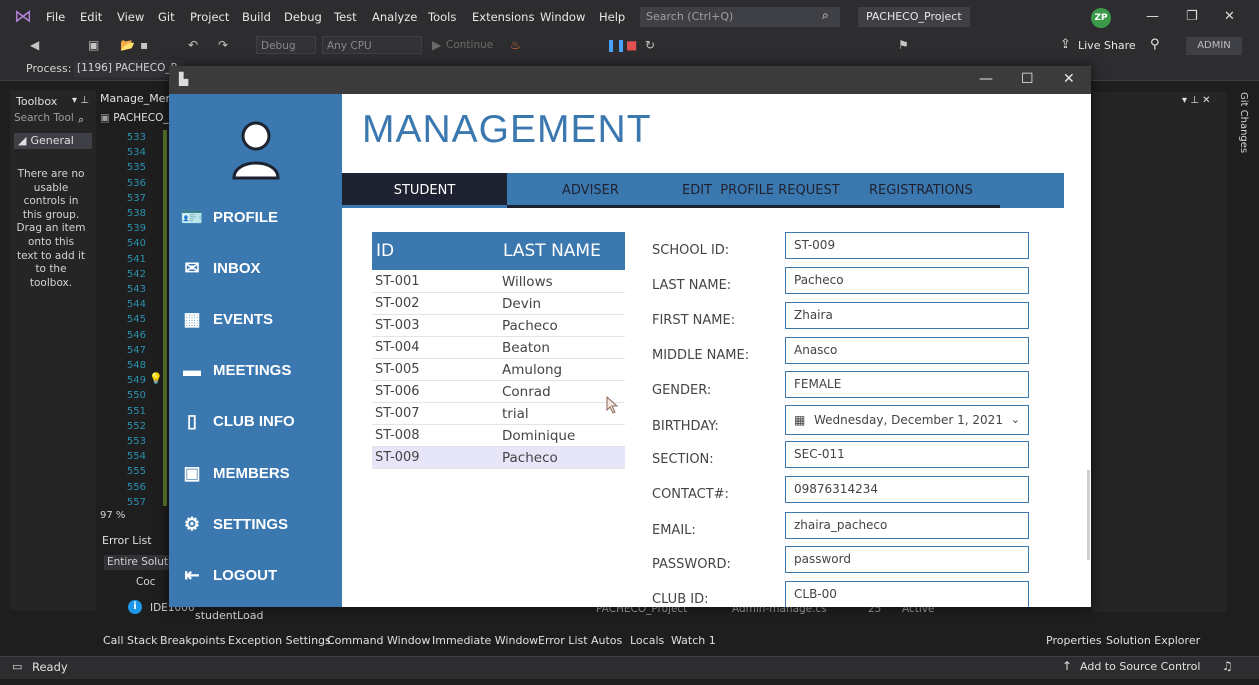  Describe the element at coordinates (552, 251) in the screenshot. I see `column-header-last-name: LAST NAME` at that location.